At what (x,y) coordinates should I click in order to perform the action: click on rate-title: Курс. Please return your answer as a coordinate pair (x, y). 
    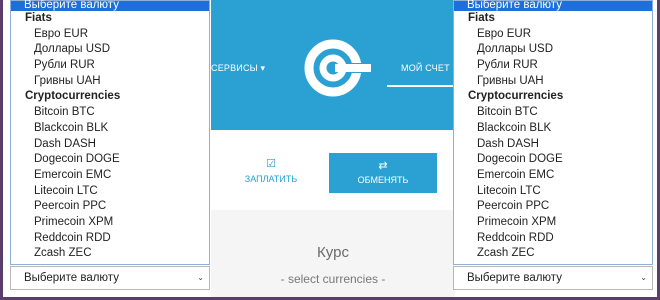
    Looking at the image, I should click on (333, 252).